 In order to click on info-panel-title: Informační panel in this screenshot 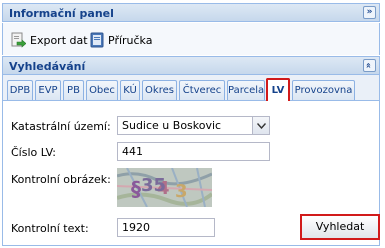, I will do `click(61, 13)`.